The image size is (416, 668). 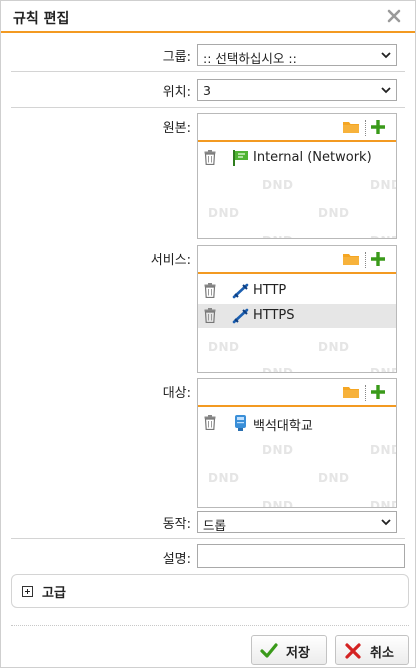 What do you see at coordinates (176, 524) in the screenshot?
I see `action-label: 동작:` at bounding box center [176, 524].